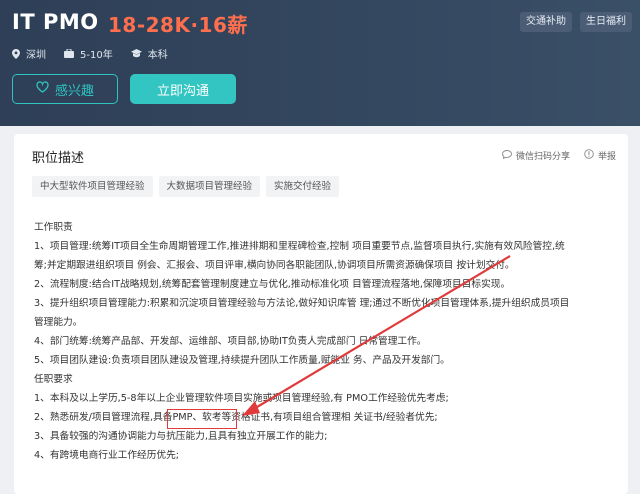 This screenshot has width=640, height=494. What do you see at coordinates (58, 322) in the screenshot?
I see `description-line: 管理能力。` at bounding box center [58, 322].